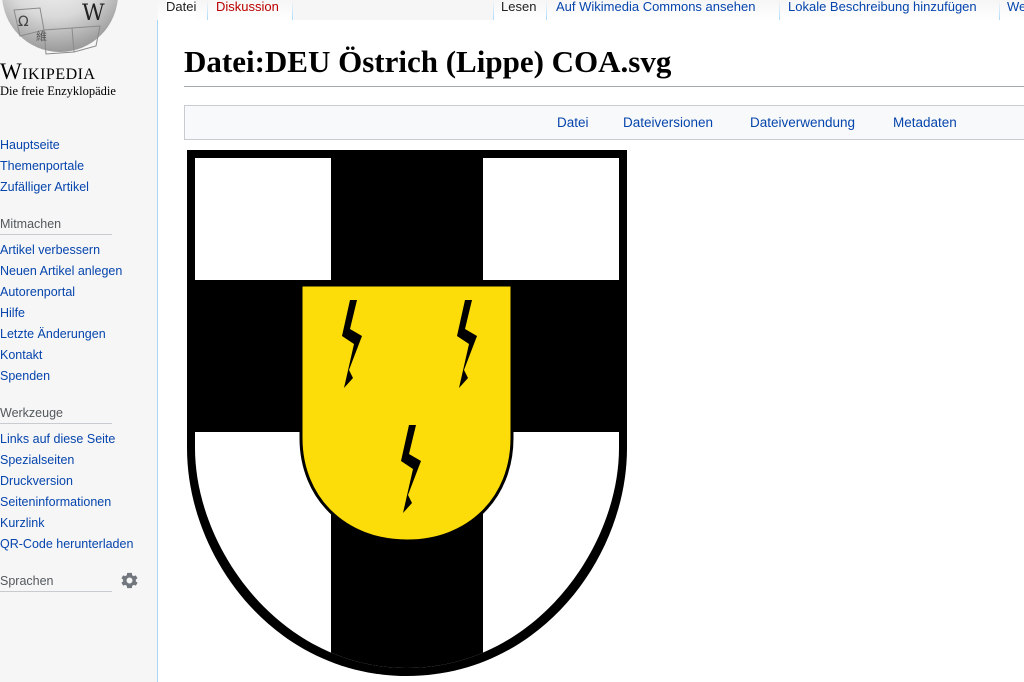 This screenshot has width=1024, height=682. Describe the element at coordinates (37, 460) in the screenshot. I see `sidebar-item-spezialseiten: Spezialseiten` at that location.